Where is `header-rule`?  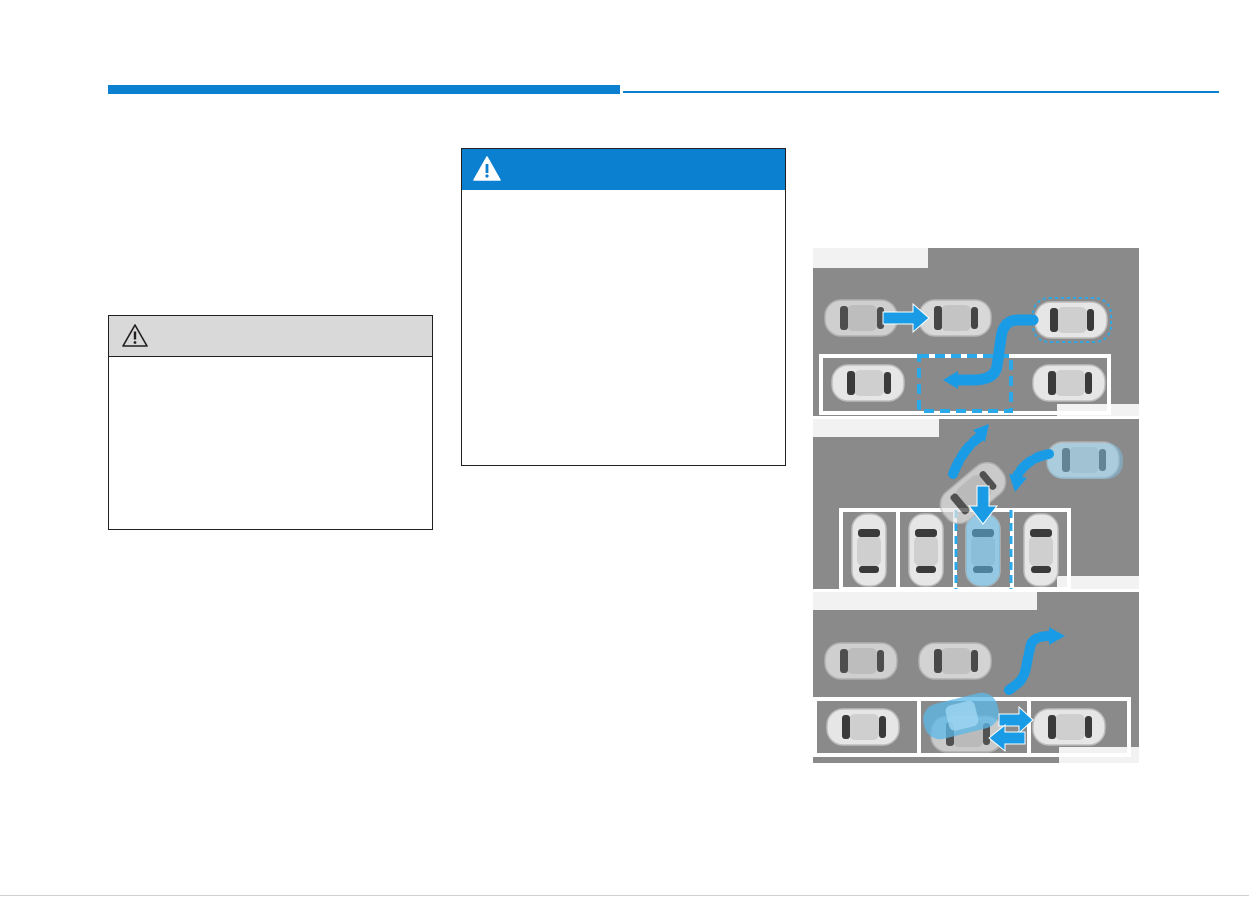 header-rule is located at coordinates (921, 92).